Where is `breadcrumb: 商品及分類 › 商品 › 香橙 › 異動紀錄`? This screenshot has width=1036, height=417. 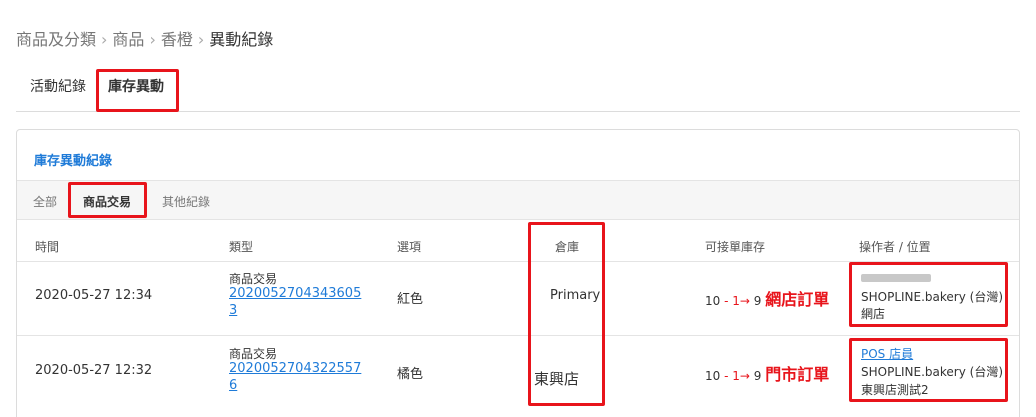 breadcrumb: 商品及分類 › 商品 › 香橙 › 異動紀錄 is located at coordinates (144, 38).